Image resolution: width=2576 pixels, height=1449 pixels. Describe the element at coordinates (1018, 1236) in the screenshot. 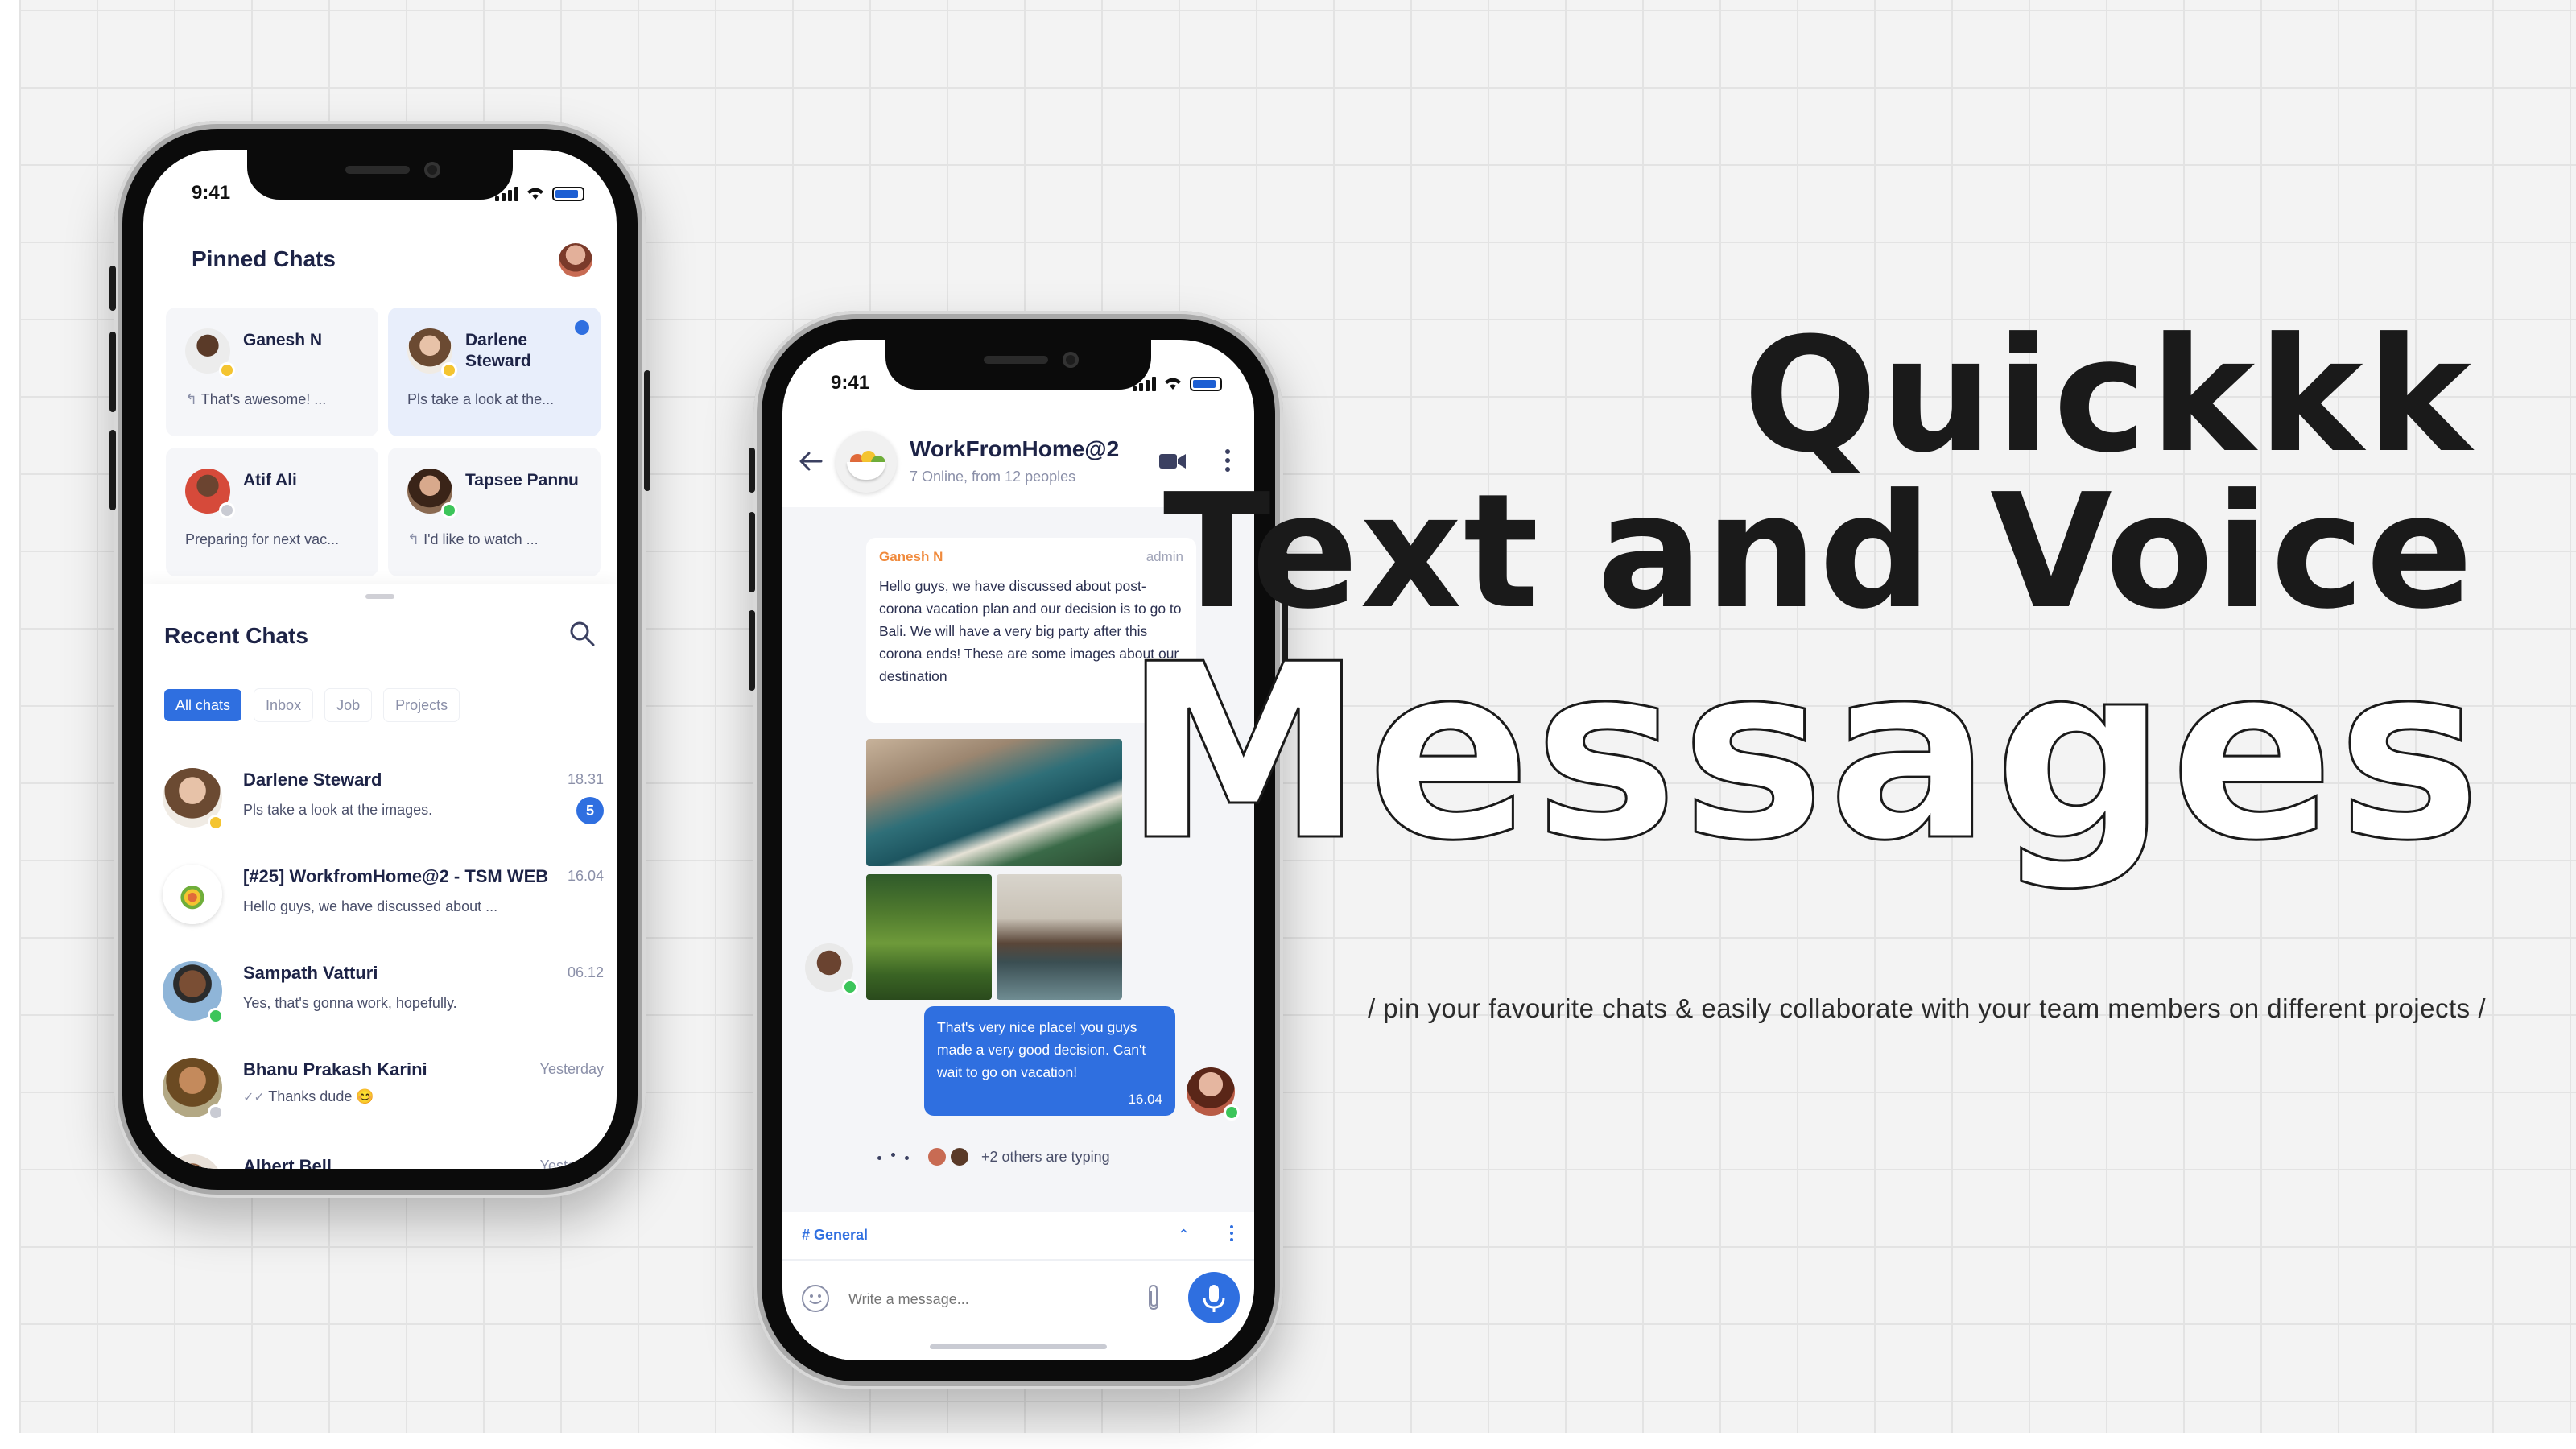

I see `channel-selector: # General ⌃` at that location.